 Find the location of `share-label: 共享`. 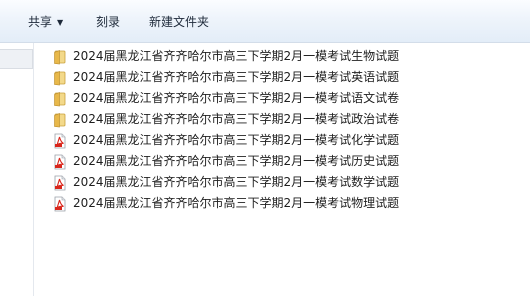

share-label: 共享 is located at coordinates (40, 22).